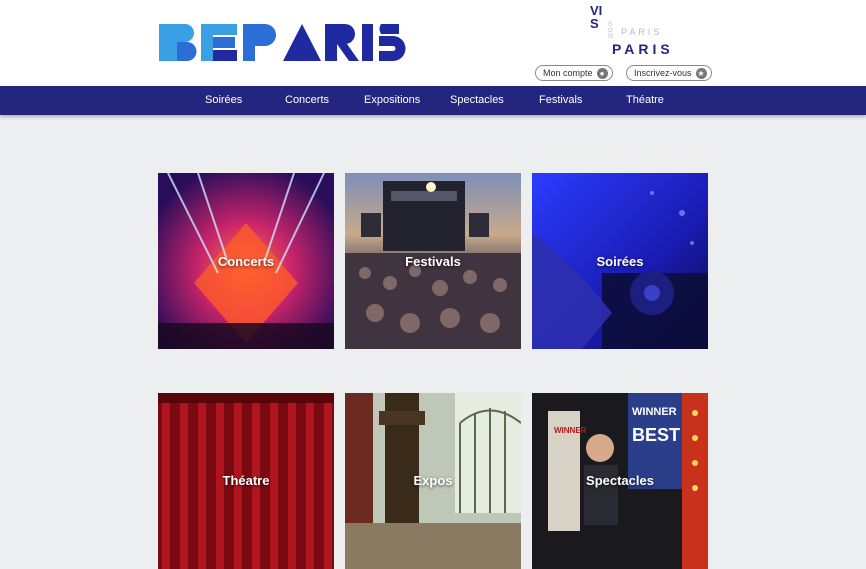  I want to click on card-label: Spectacles, so click(620, 480).